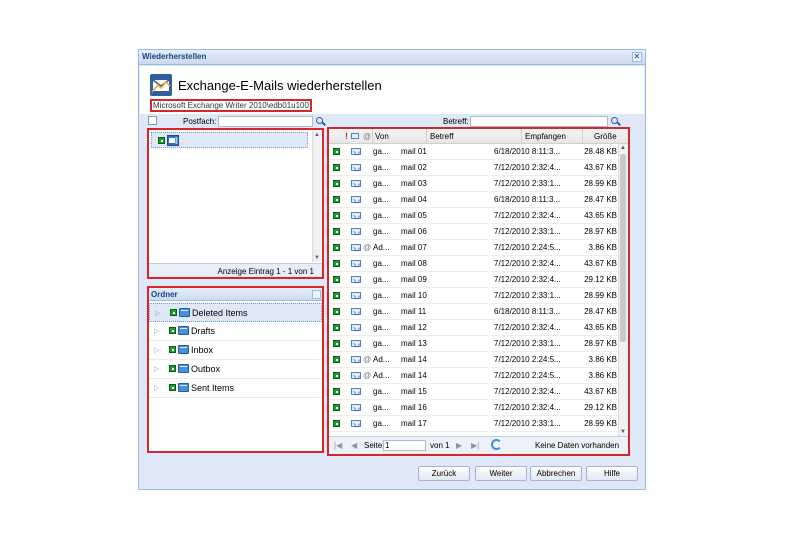 This screenshot has width=802, height=548. What do you see at coordinates (623, 248) in the screenshot?
I see `scroll-thumb` at bounding box center [623, 248].